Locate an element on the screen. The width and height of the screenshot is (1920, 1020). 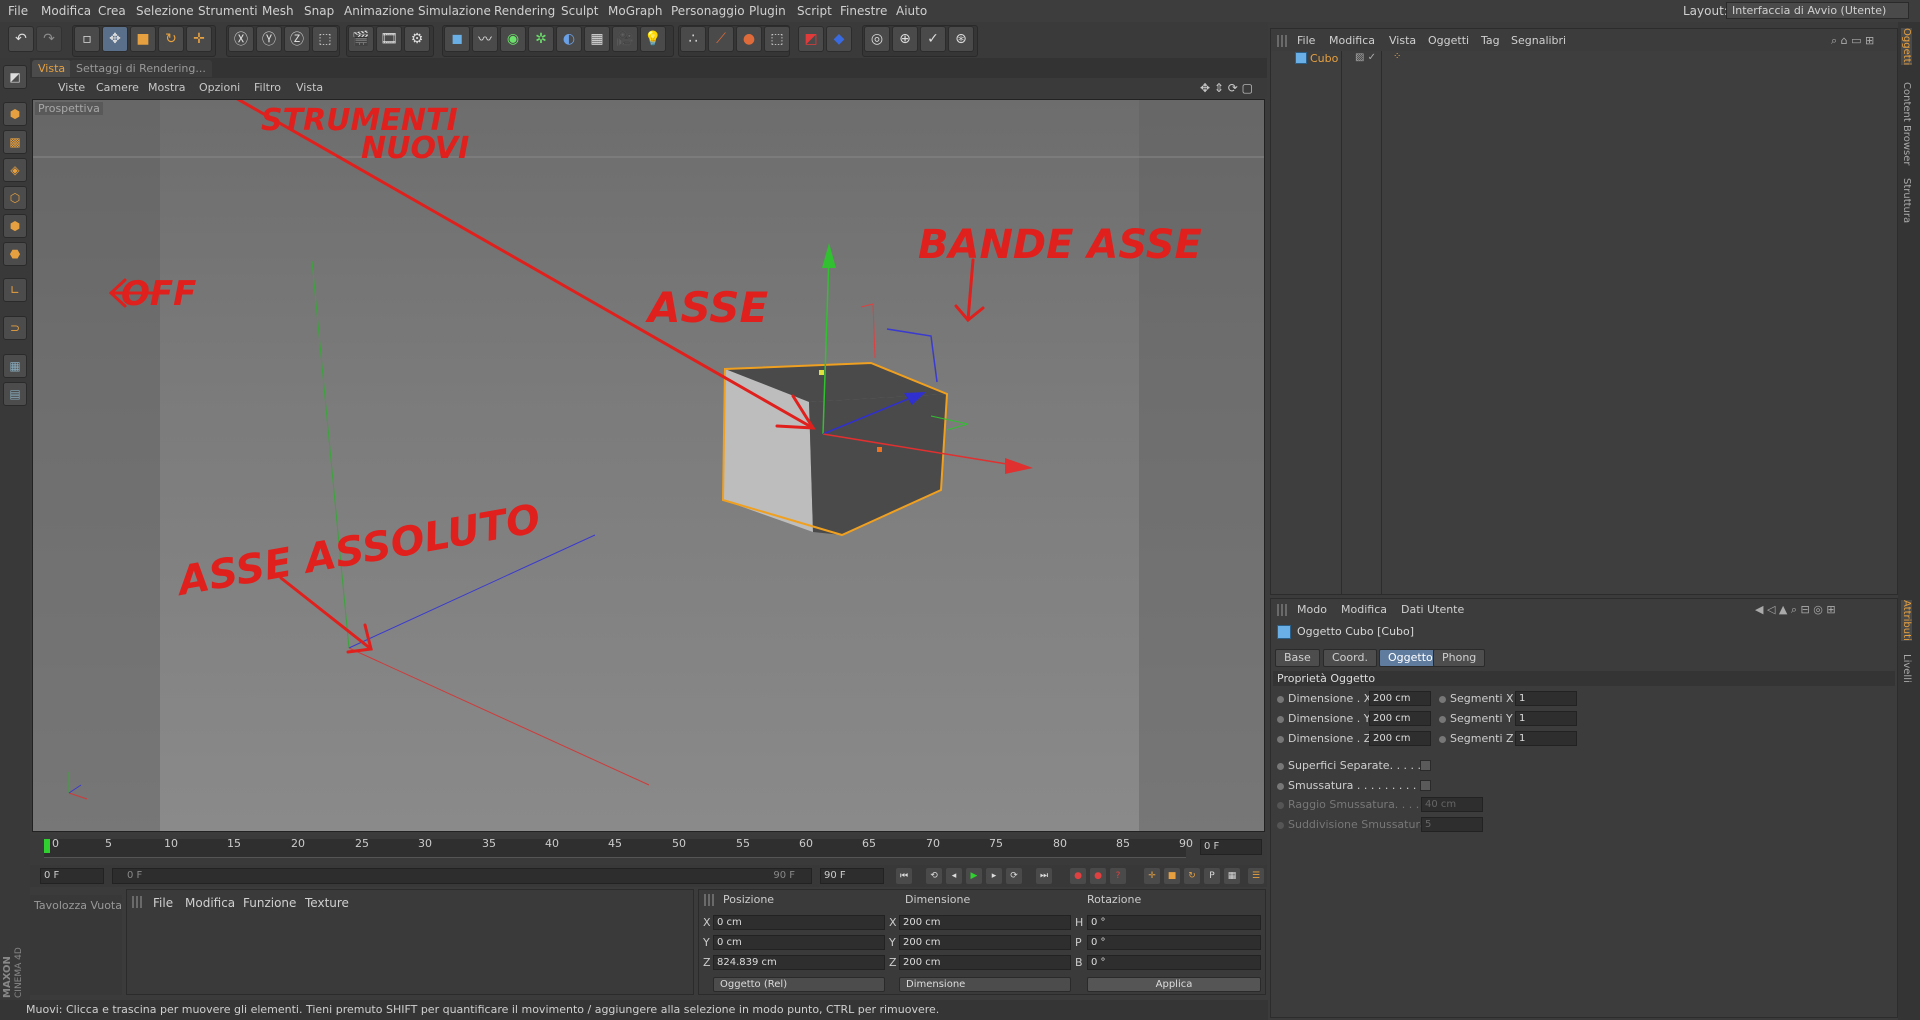
texture-icon: ▩ is located at coordinates (15, 142).